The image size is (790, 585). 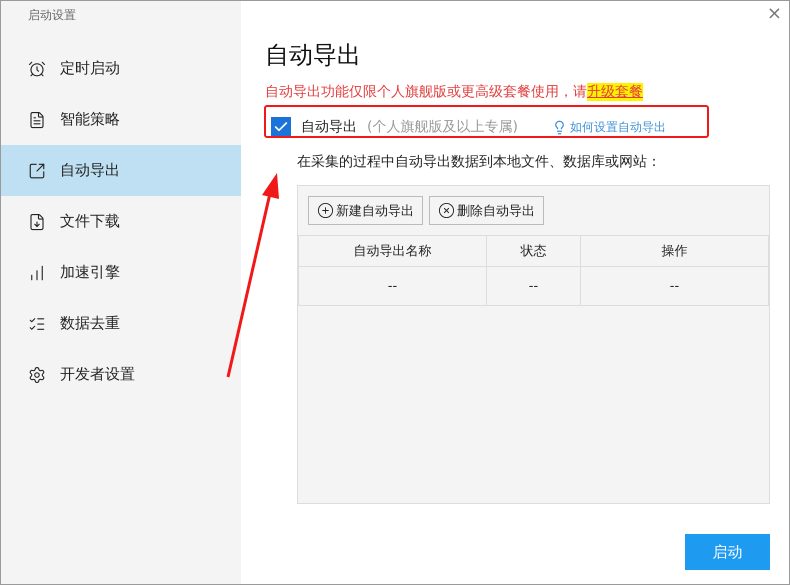 I want to click on plus-circle-icon, so click(x=325, y=210).